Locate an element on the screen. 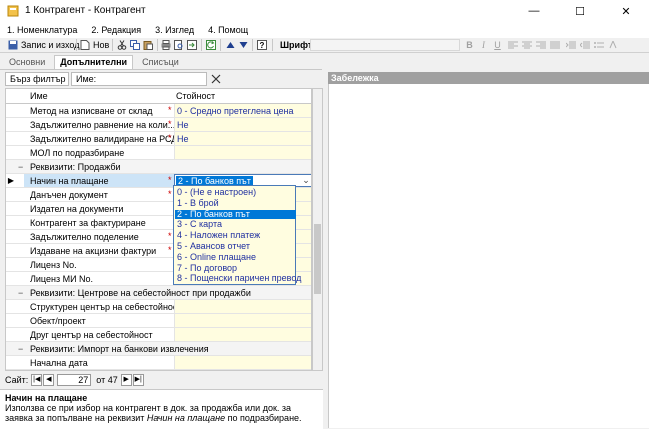  grid-row: Начална дата is located at coordinates (158, 363).